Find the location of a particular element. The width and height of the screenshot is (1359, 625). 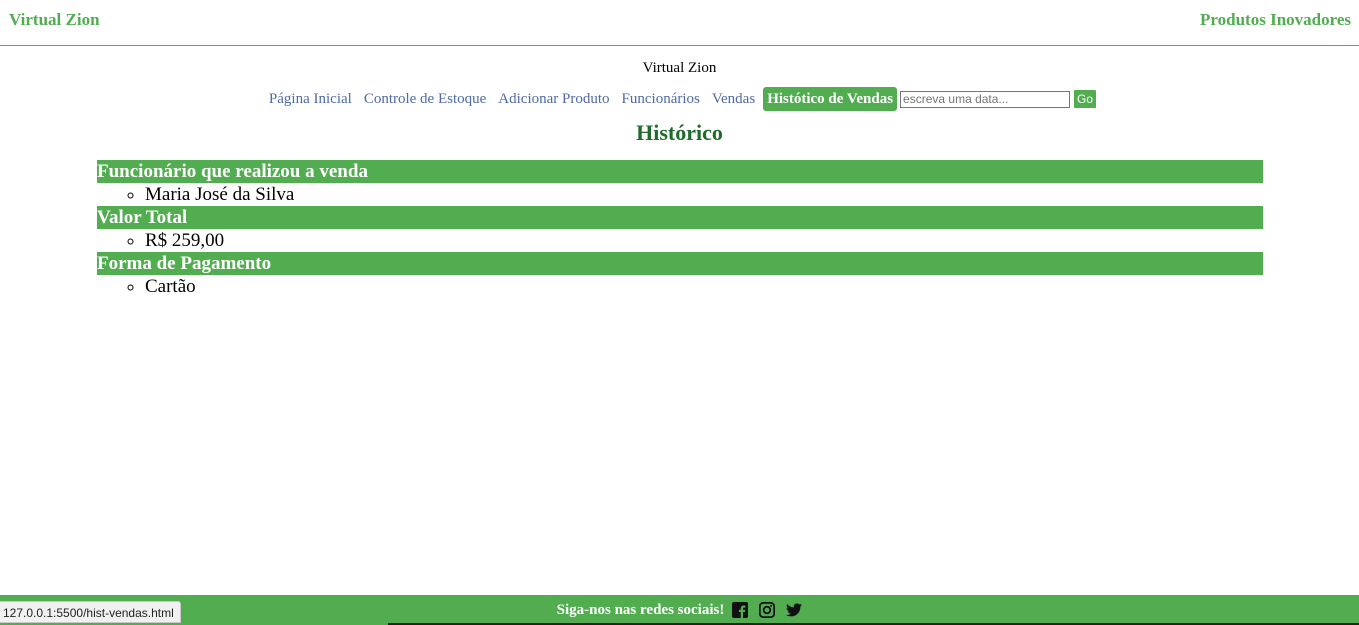

instagram-icon is located at coordinates (767, 610).